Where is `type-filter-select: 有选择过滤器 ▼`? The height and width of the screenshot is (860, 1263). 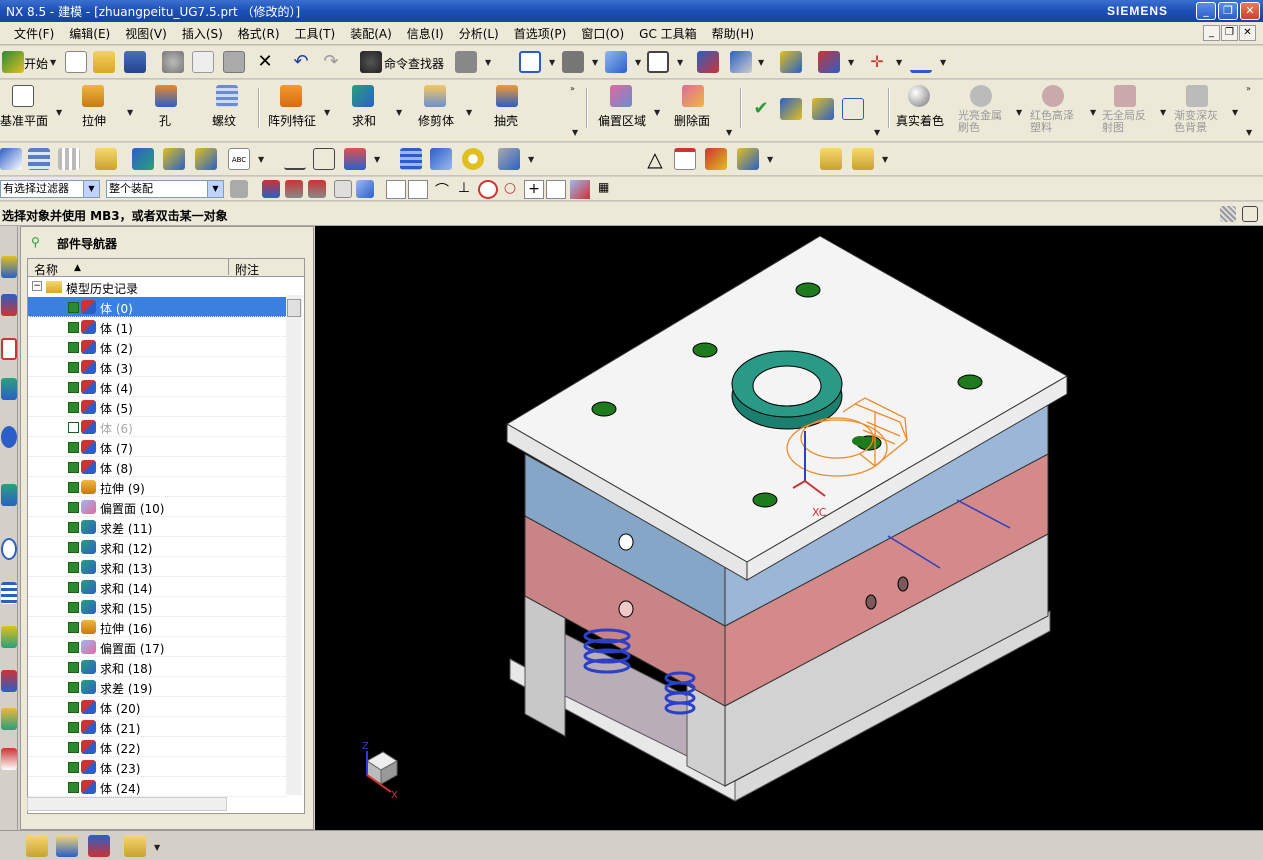 type-filter-select: 有选择过滤器 ▼ is located at coordinates (50, 189).